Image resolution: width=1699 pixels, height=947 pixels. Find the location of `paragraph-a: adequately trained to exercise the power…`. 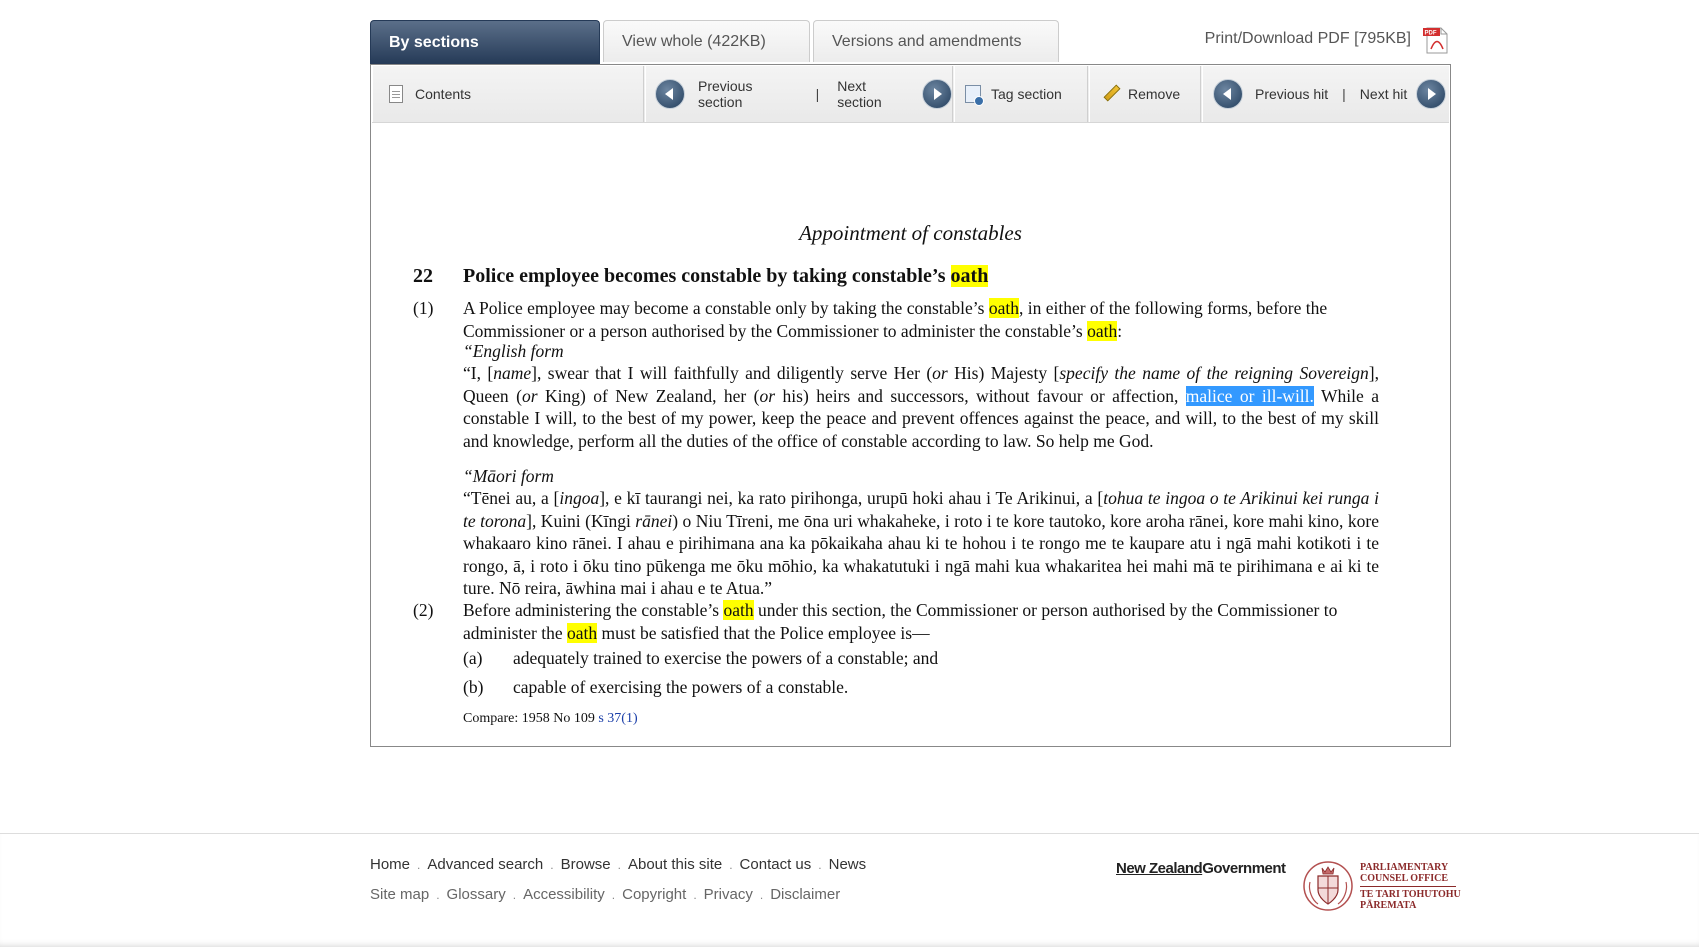

paragraph-a: adequately trained to exercise the power… is located at coordinates (726, 658).